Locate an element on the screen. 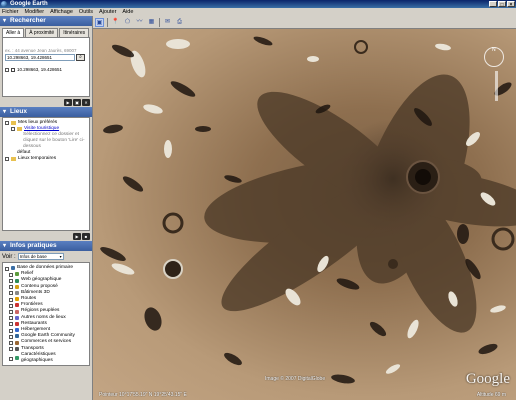  terrain-icon is located at coordinates (17, 274).